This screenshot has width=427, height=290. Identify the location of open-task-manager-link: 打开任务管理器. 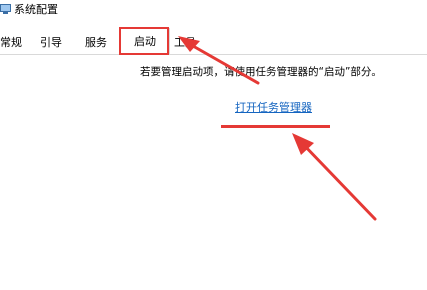
(273, 108).